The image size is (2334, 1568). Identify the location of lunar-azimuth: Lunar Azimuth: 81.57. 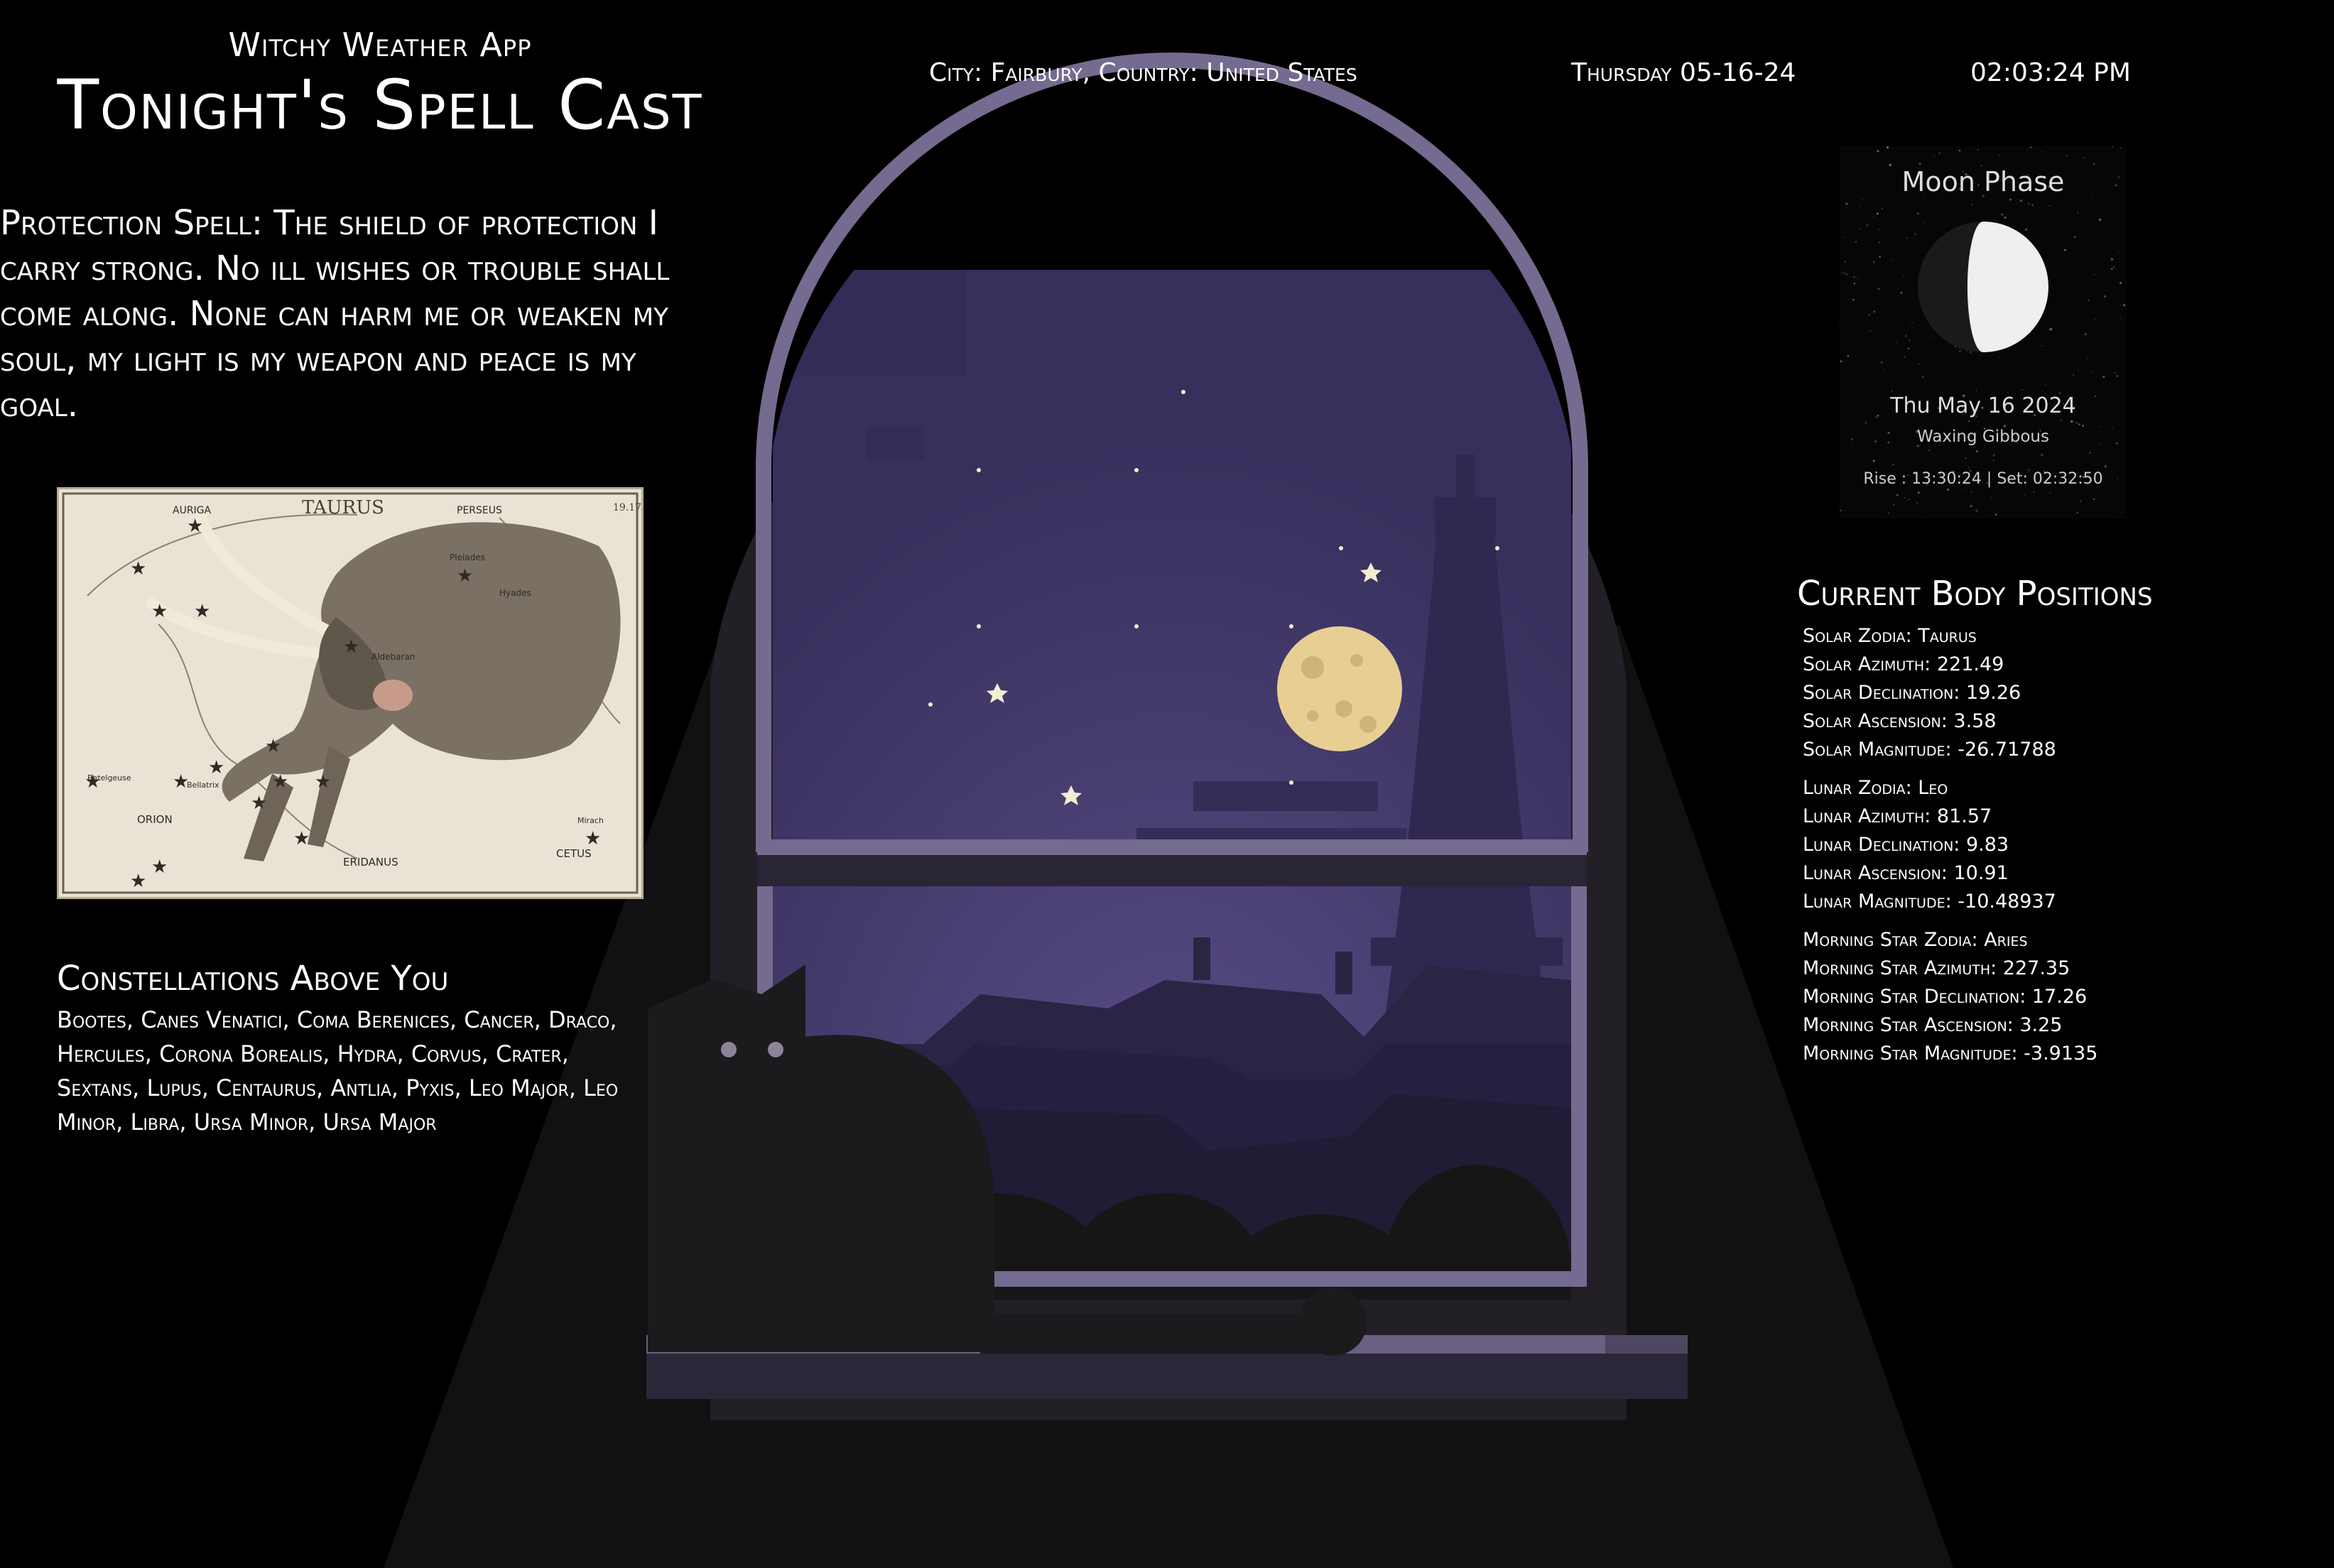
(1898, 816).